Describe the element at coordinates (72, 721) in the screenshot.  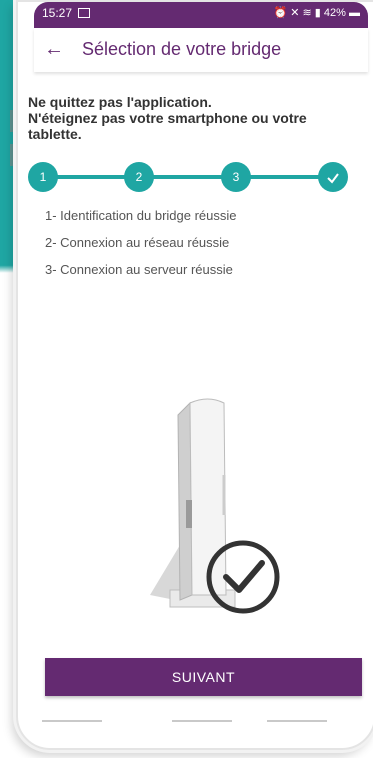
I see `nav-recent` at that location.